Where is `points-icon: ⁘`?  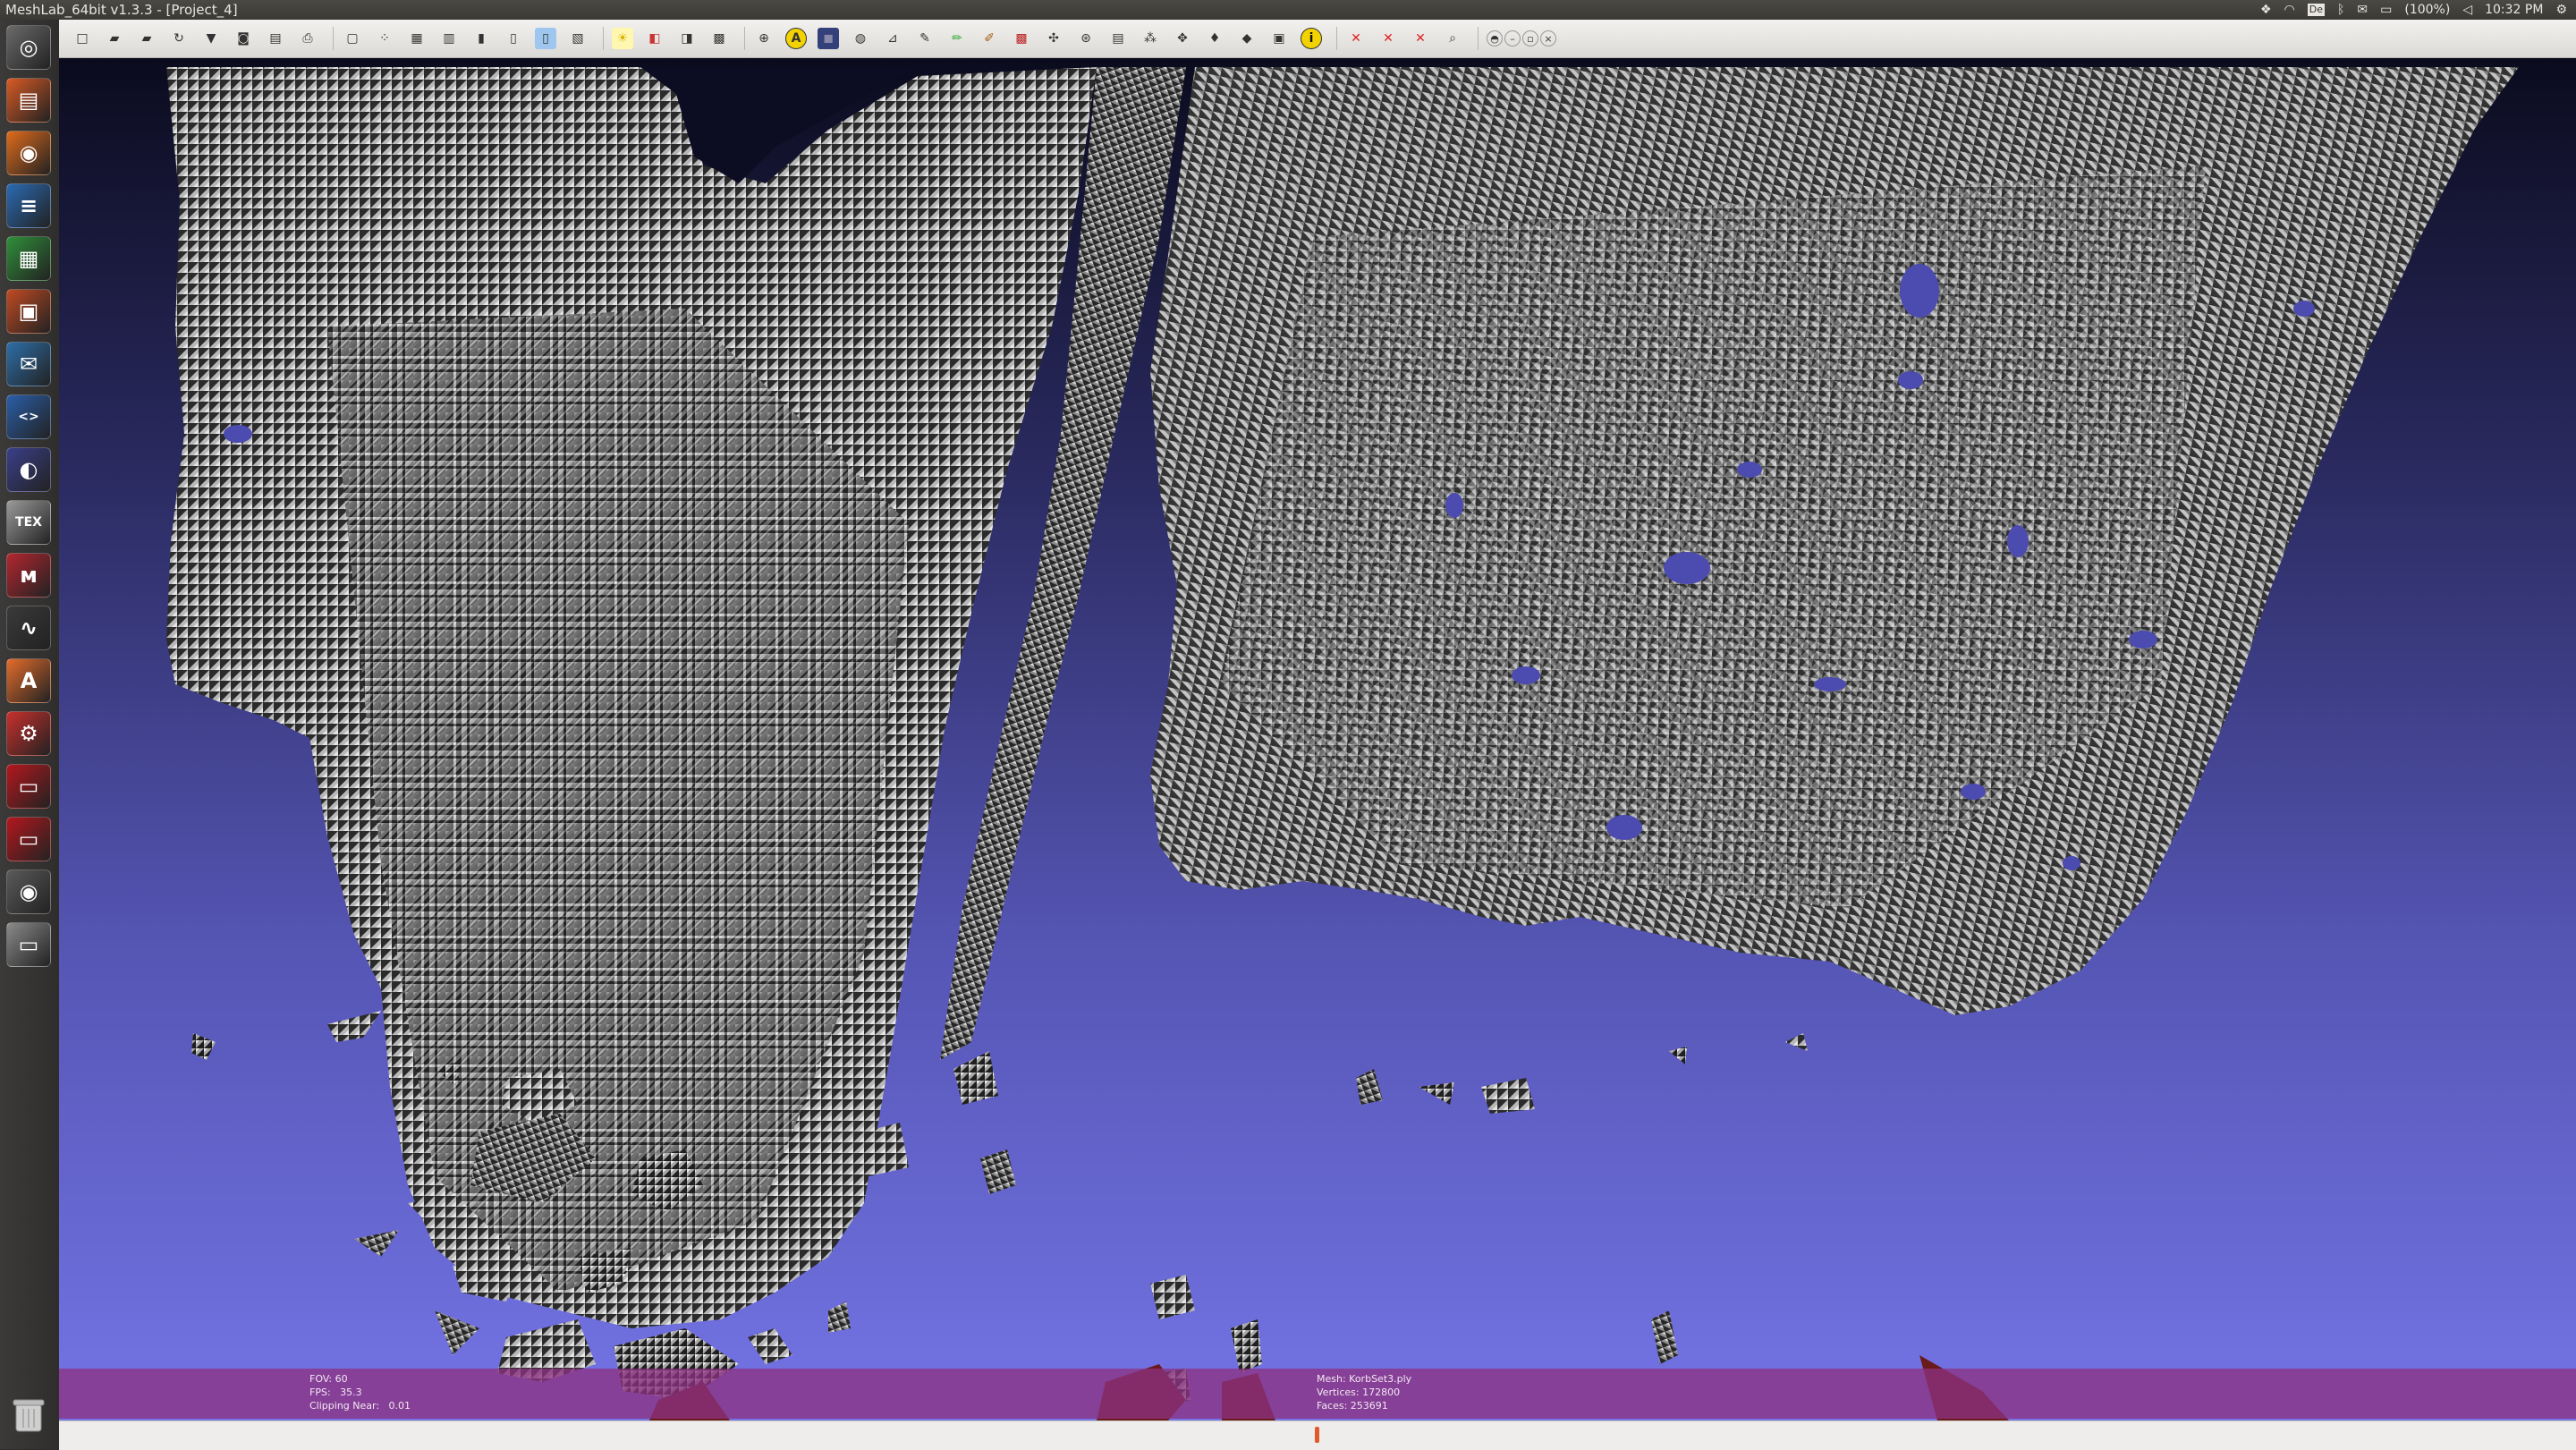 points-icon: ⁘ is located at coordinates (384, 38).